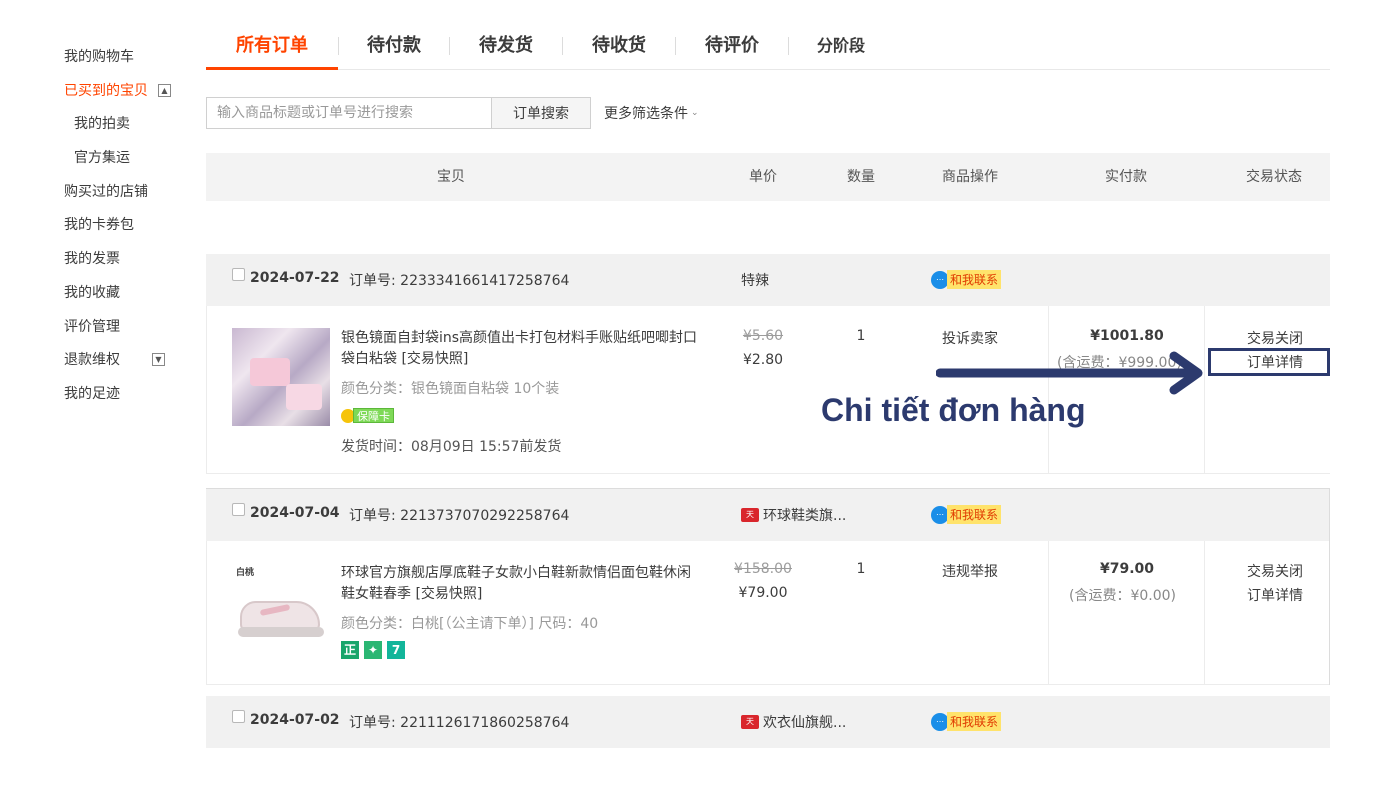 The width and height of the screenshot is (1400, 800). I want to click on sidebar-item-shops: 购买过的店铺, so click(129, 198).